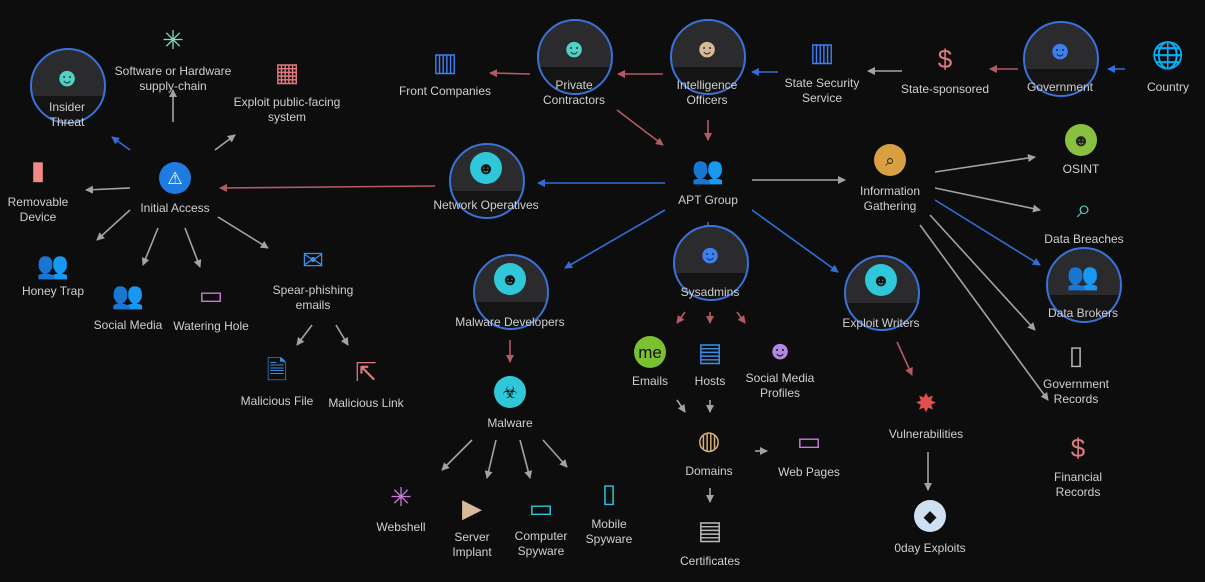 This screenshot has height=582, width=1205. What do you see at coordinates (38, 170) in the screenshot?
I see `usb-remote-icon: ▮` at bounding box center [38, 170].